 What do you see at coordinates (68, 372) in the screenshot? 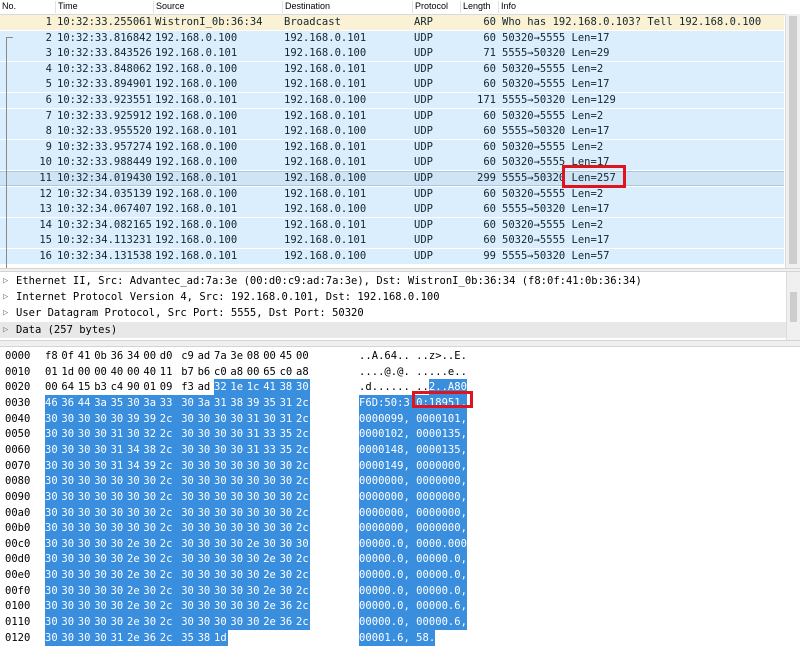
I see `hex-byte: 1d` at bounding box center [68, 372].